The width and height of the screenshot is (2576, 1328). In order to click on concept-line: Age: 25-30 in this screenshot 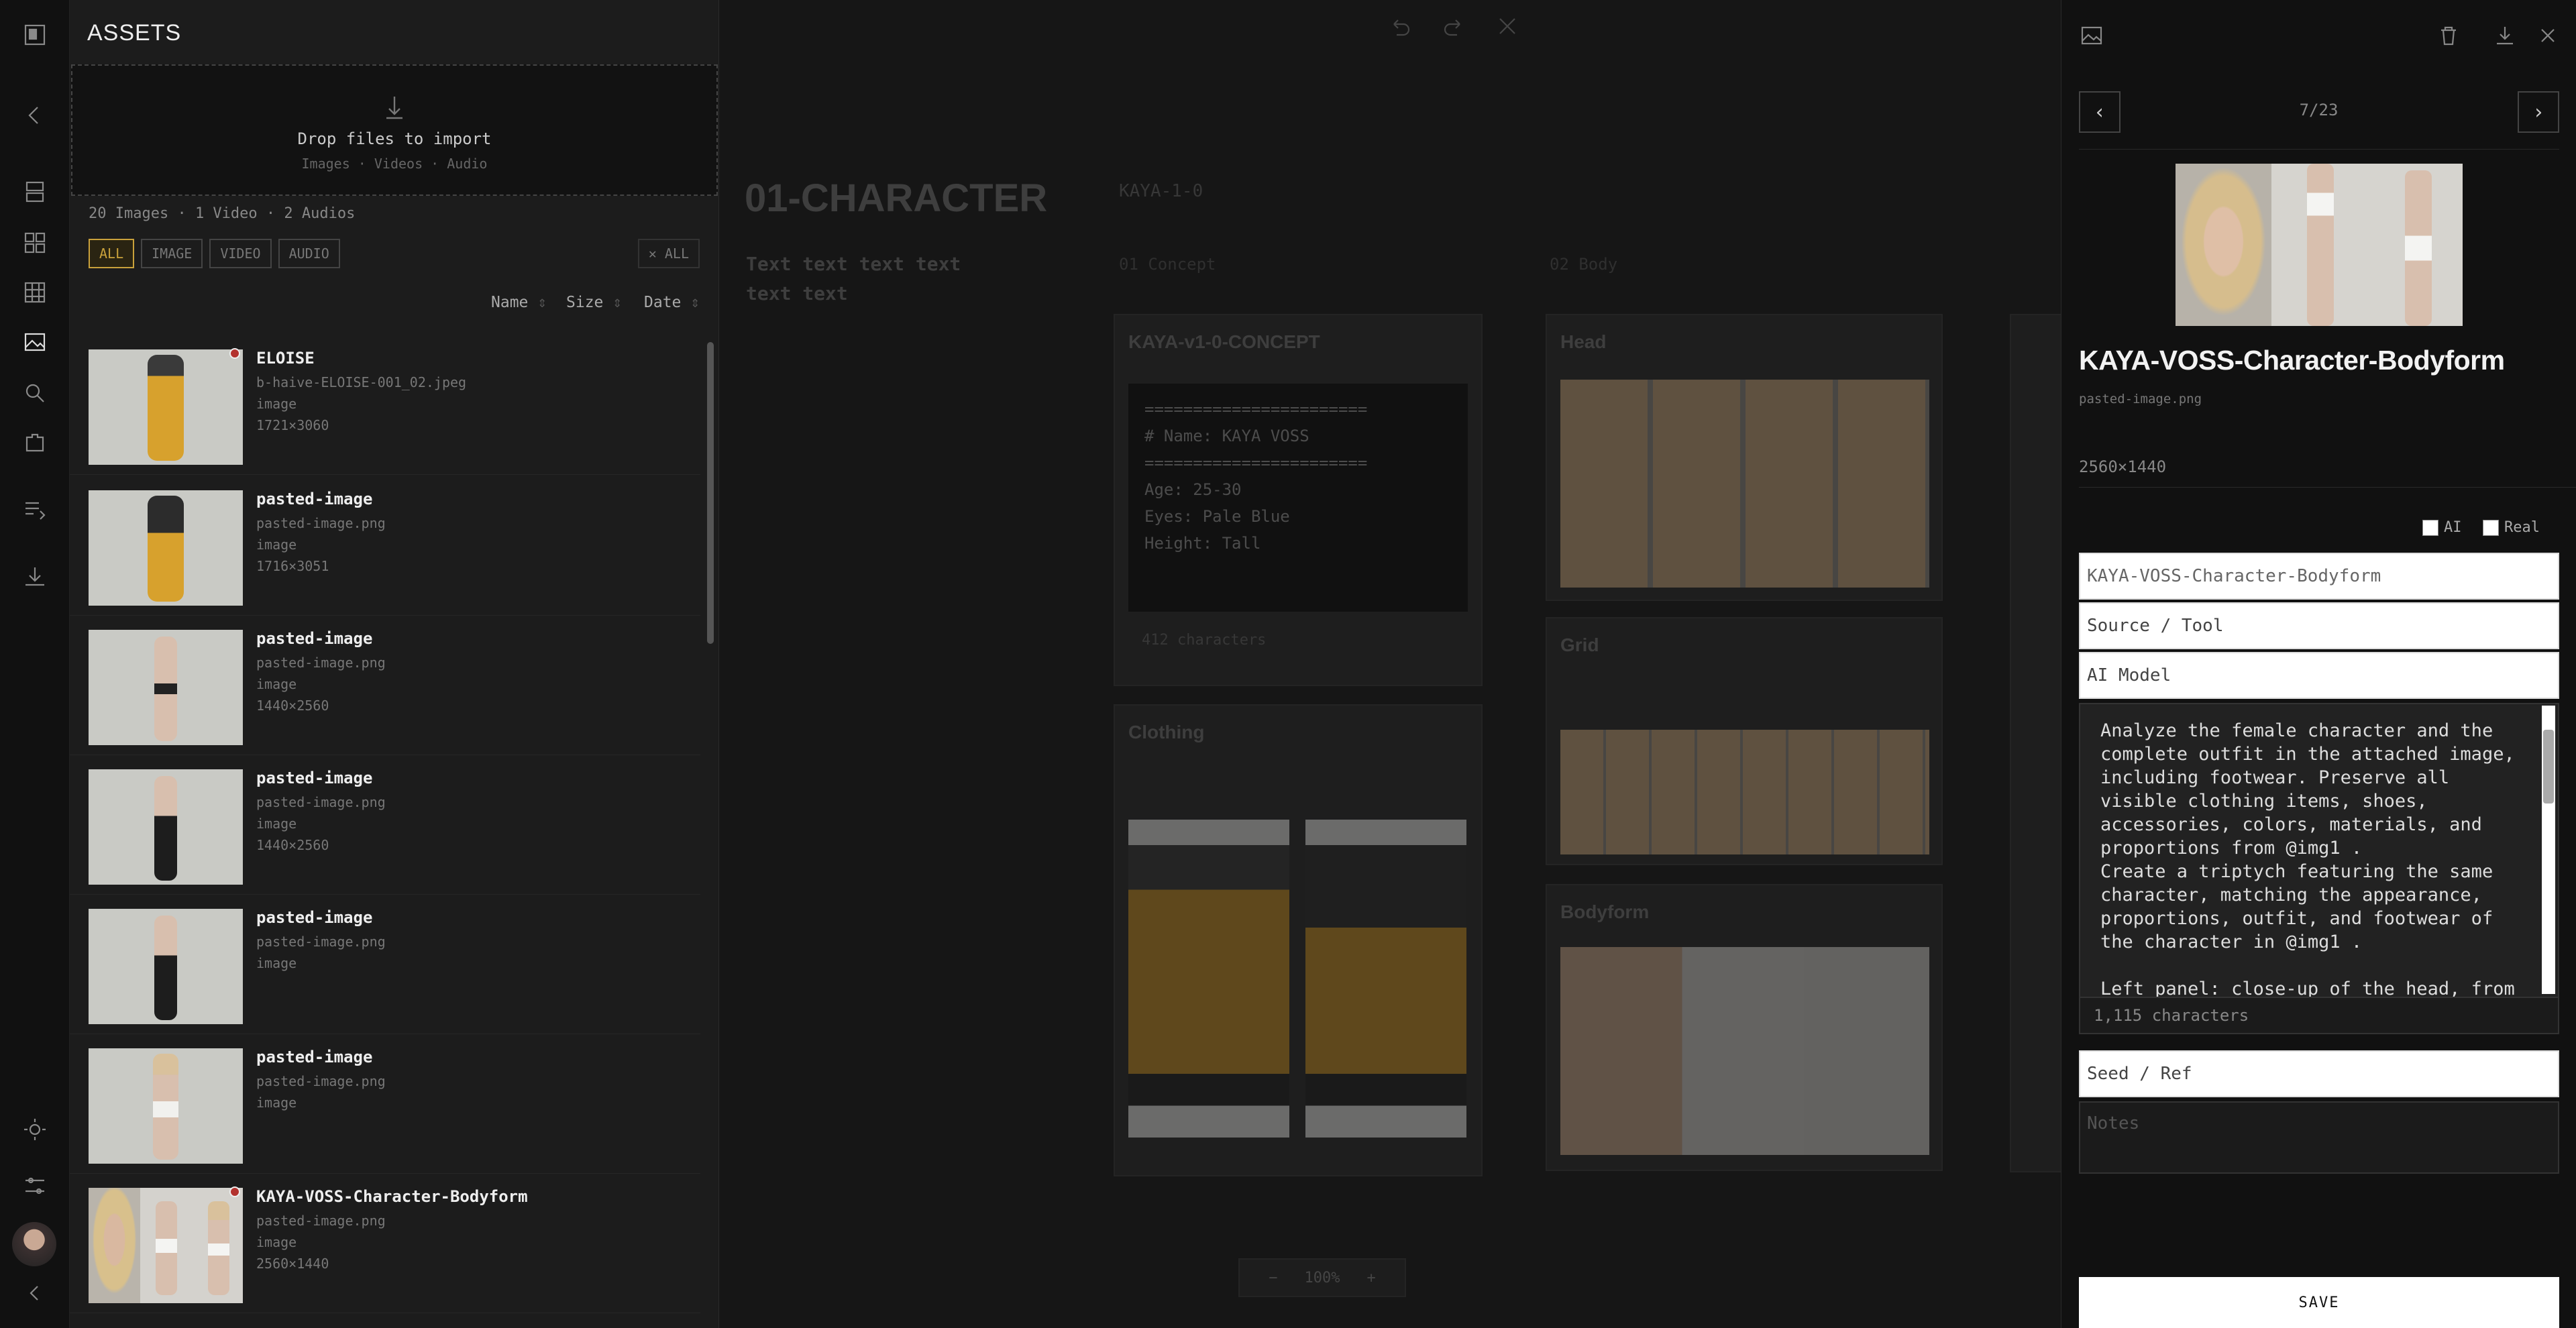, I will do `click(1193, 490)`.